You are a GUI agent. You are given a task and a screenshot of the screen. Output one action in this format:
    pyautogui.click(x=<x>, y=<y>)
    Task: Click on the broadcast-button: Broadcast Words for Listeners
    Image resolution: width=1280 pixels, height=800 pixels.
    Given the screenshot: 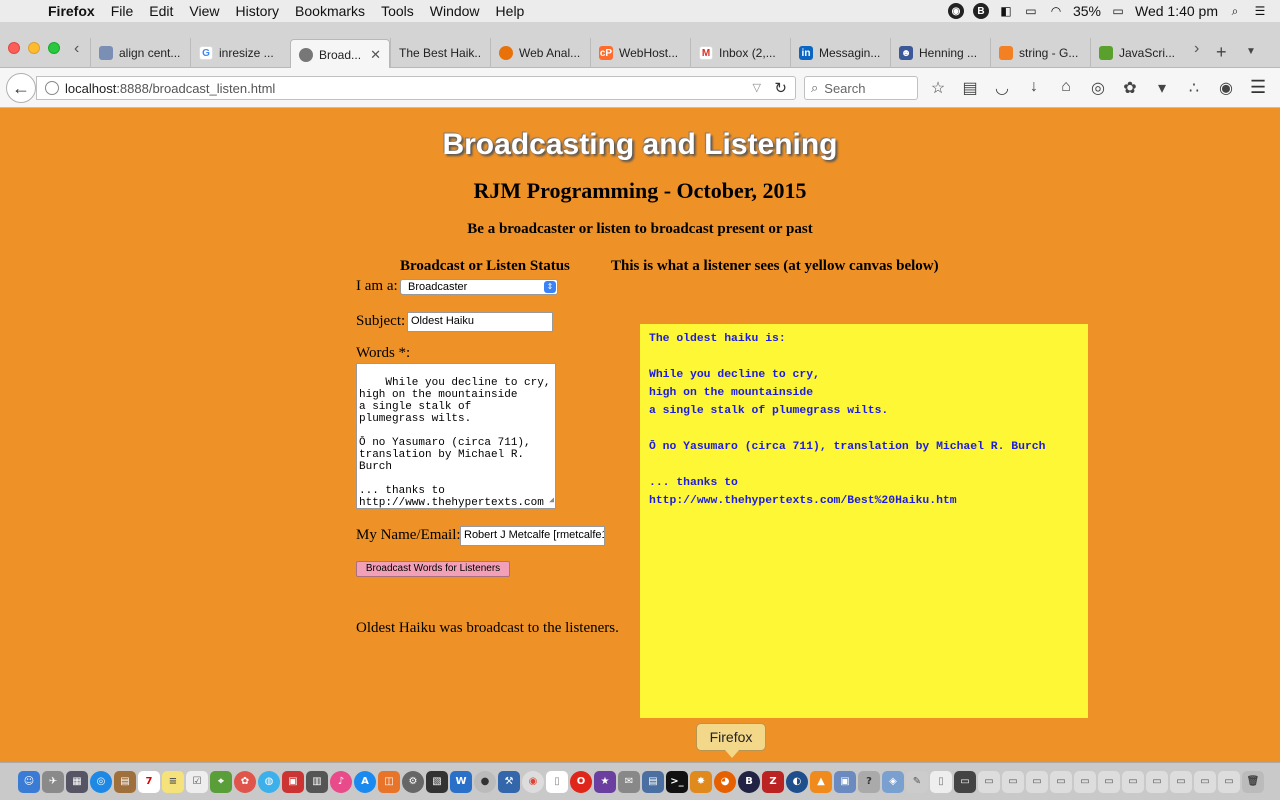 What is the action you would take?
    pyautogui.click(x=433, y=569)
    